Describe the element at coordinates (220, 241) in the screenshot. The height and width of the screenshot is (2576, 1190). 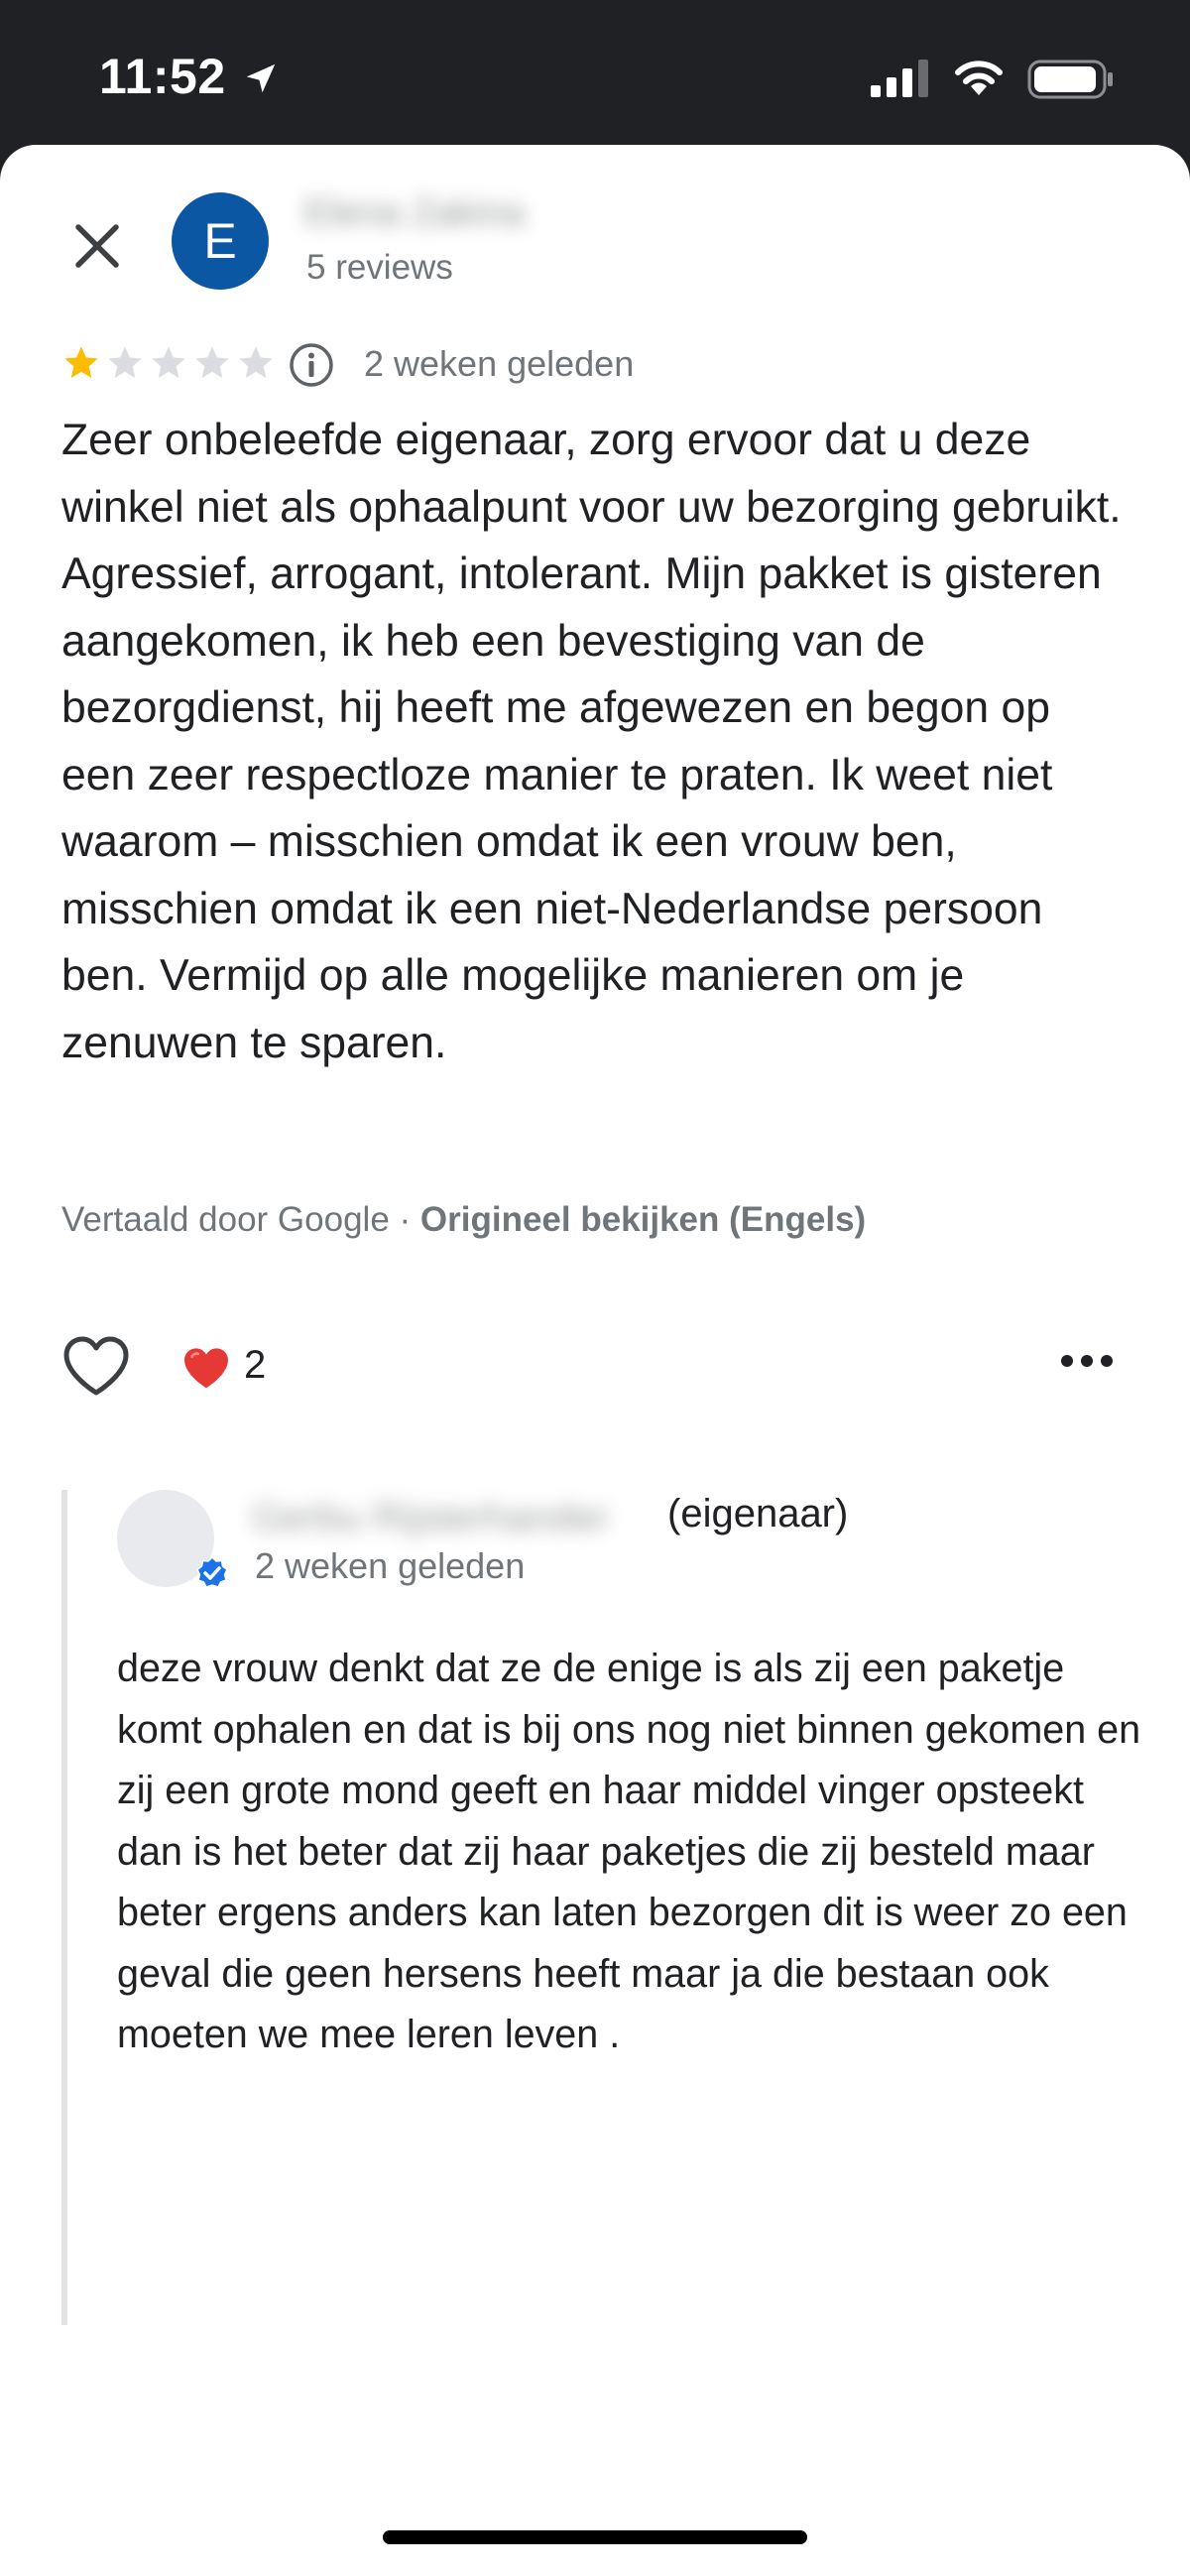
I see `reviewer-avatar: E` at that location.